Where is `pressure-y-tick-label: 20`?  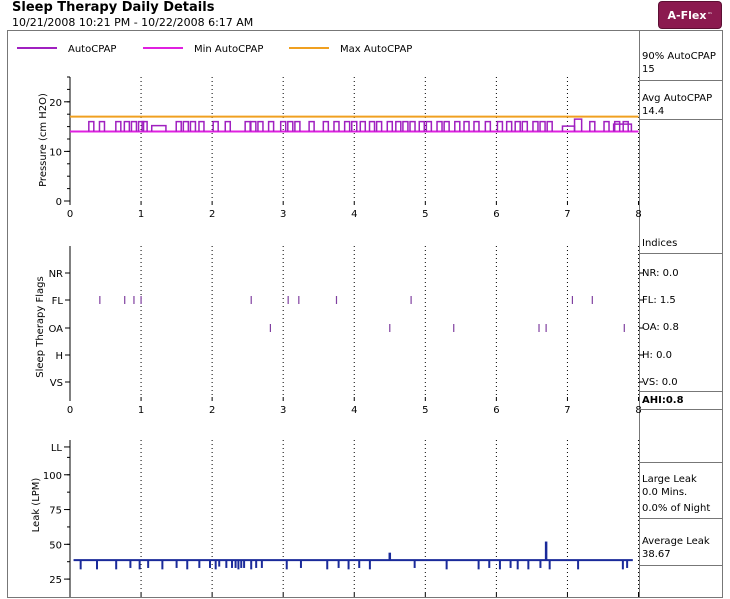 pressure-y-tick-label: 20 is located at coordinates (55, 103).